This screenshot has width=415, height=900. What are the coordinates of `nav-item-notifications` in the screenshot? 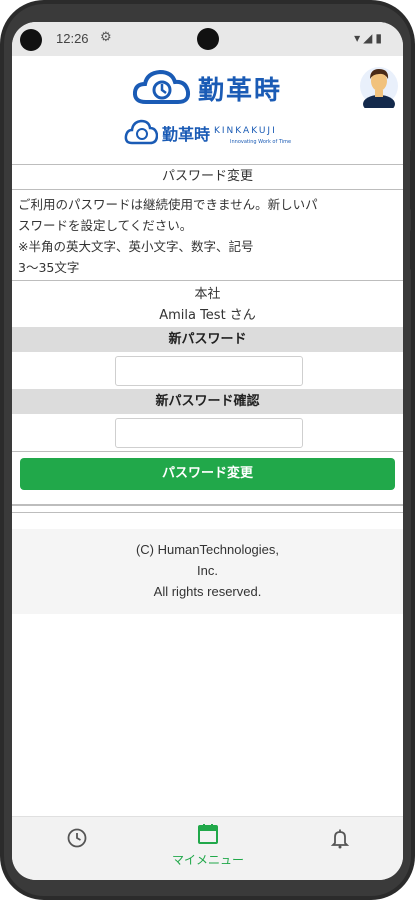 It's located at (340, 840).